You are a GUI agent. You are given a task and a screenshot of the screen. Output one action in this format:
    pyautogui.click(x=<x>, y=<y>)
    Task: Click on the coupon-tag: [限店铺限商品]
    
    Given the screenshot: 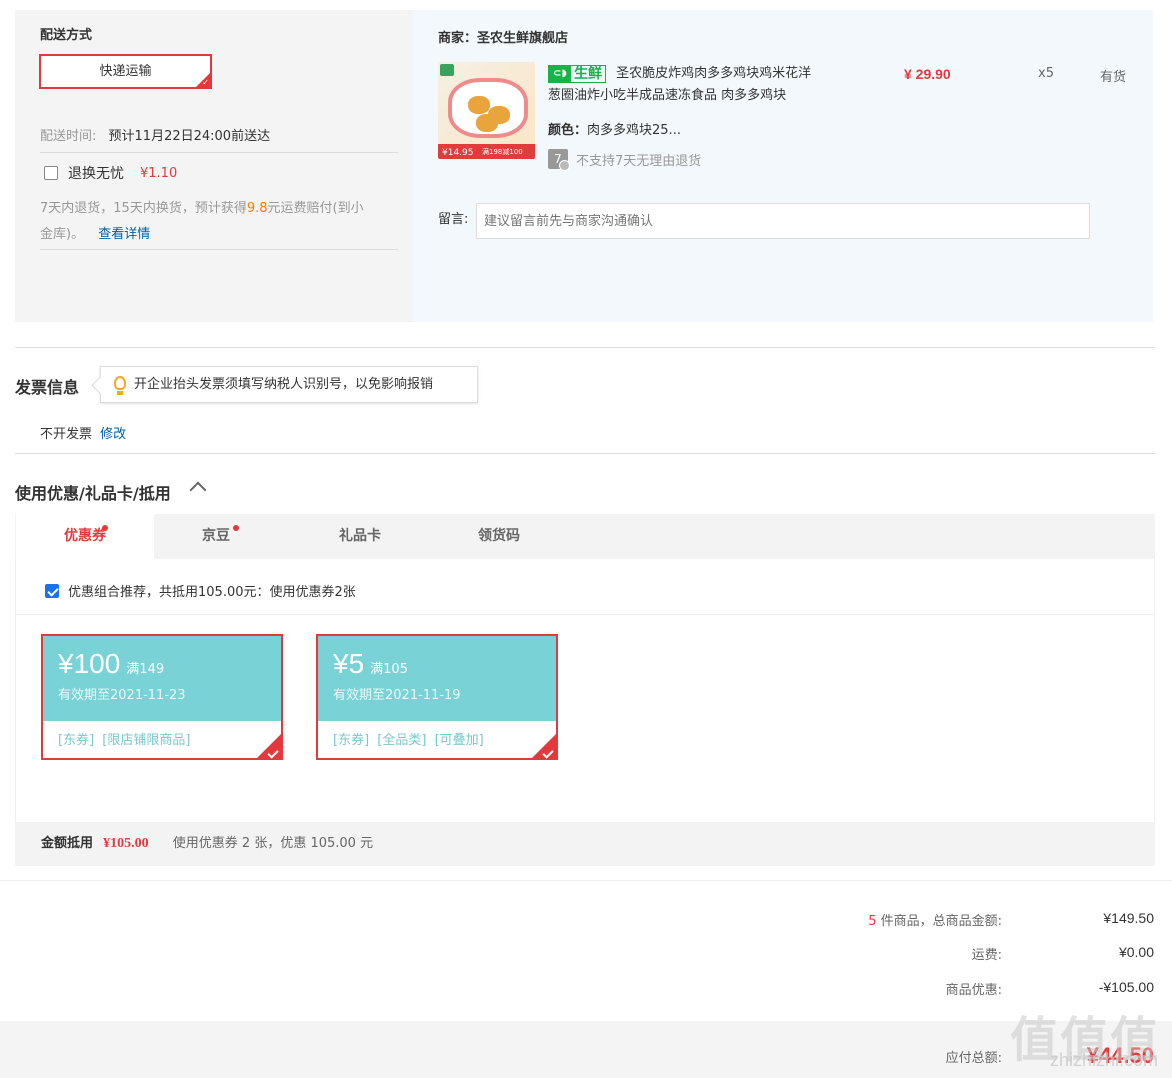 What is the action you would take?
    pyautogui.click(x=146, y=740)
    